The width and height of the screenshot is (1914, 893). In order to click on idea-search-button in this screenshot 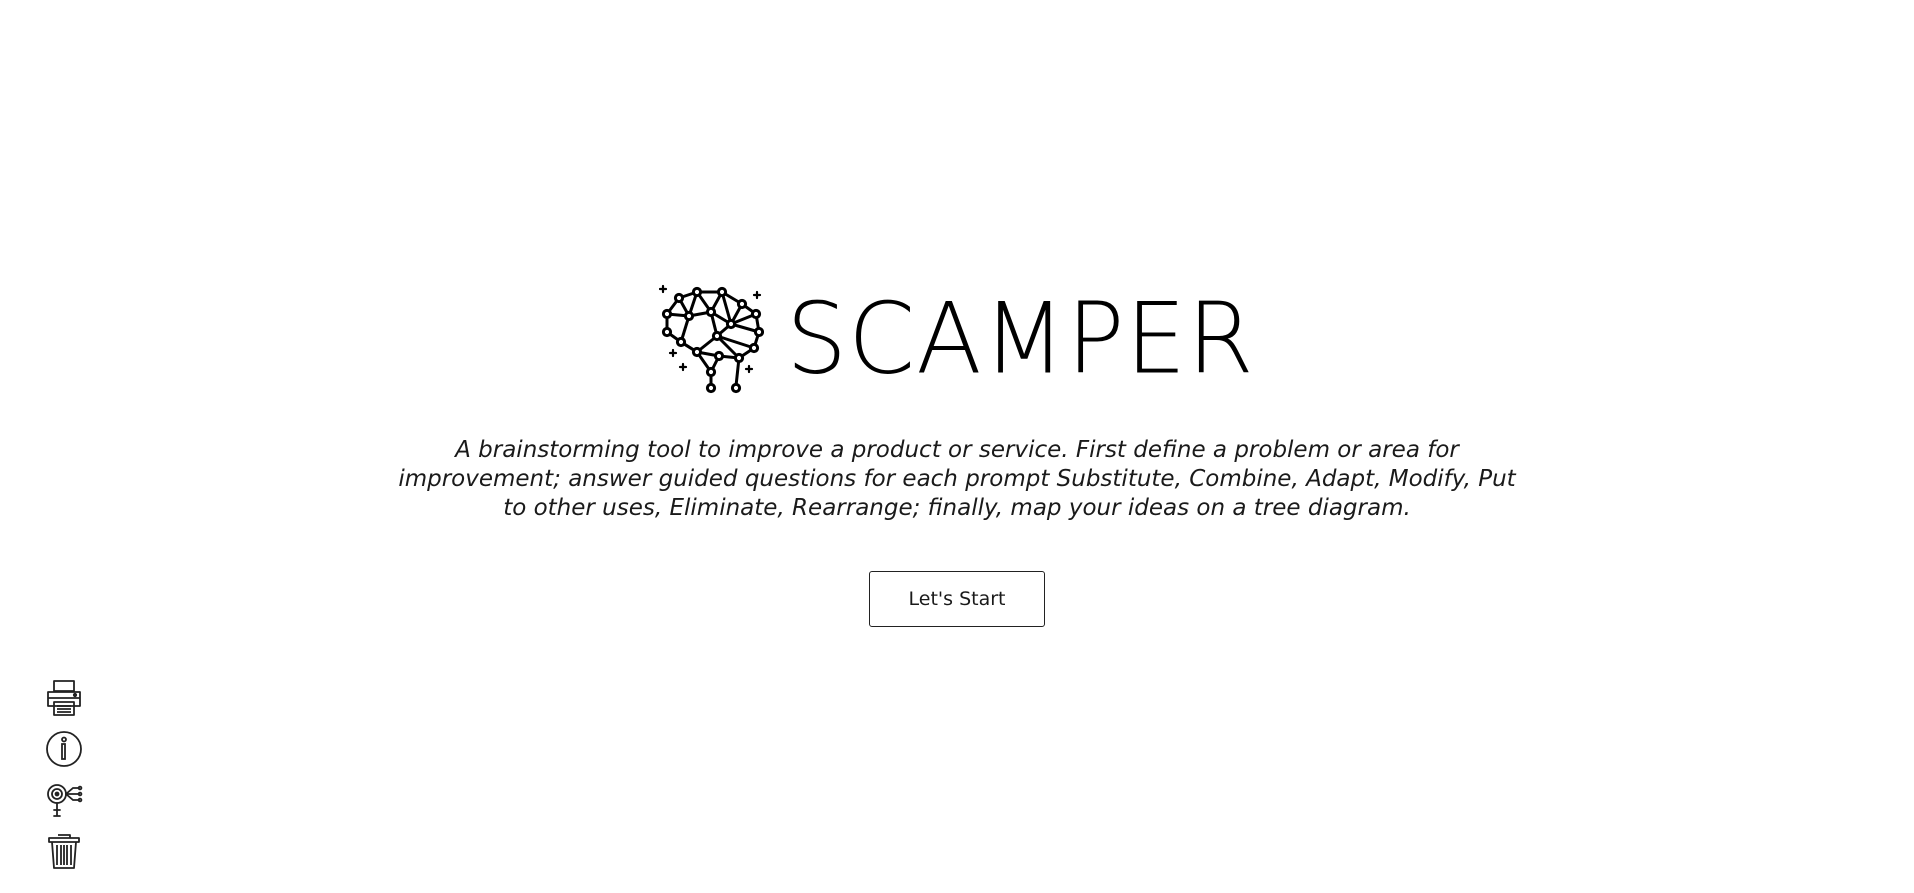, I will do `click(64, 800)`.